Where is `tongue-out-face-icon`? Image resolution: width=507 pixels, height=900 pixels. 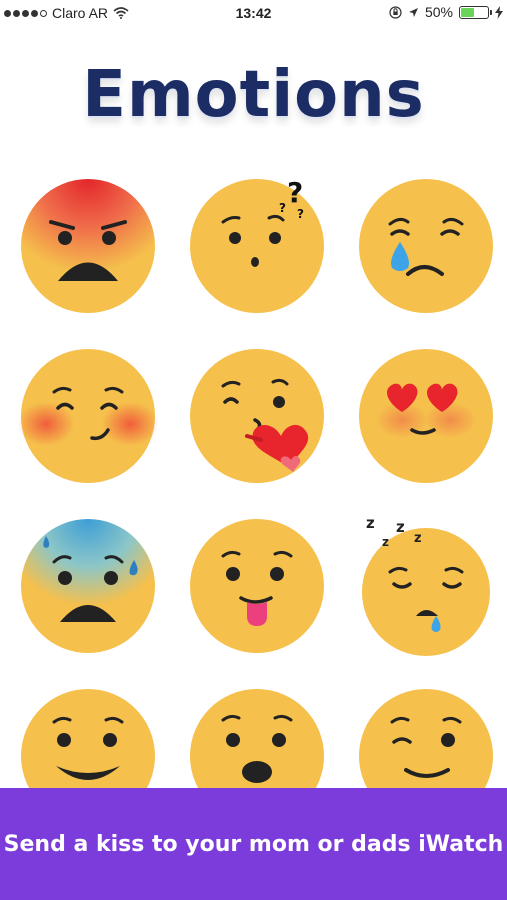
tongue-out-face-icon is located at coordinates (257, 586).